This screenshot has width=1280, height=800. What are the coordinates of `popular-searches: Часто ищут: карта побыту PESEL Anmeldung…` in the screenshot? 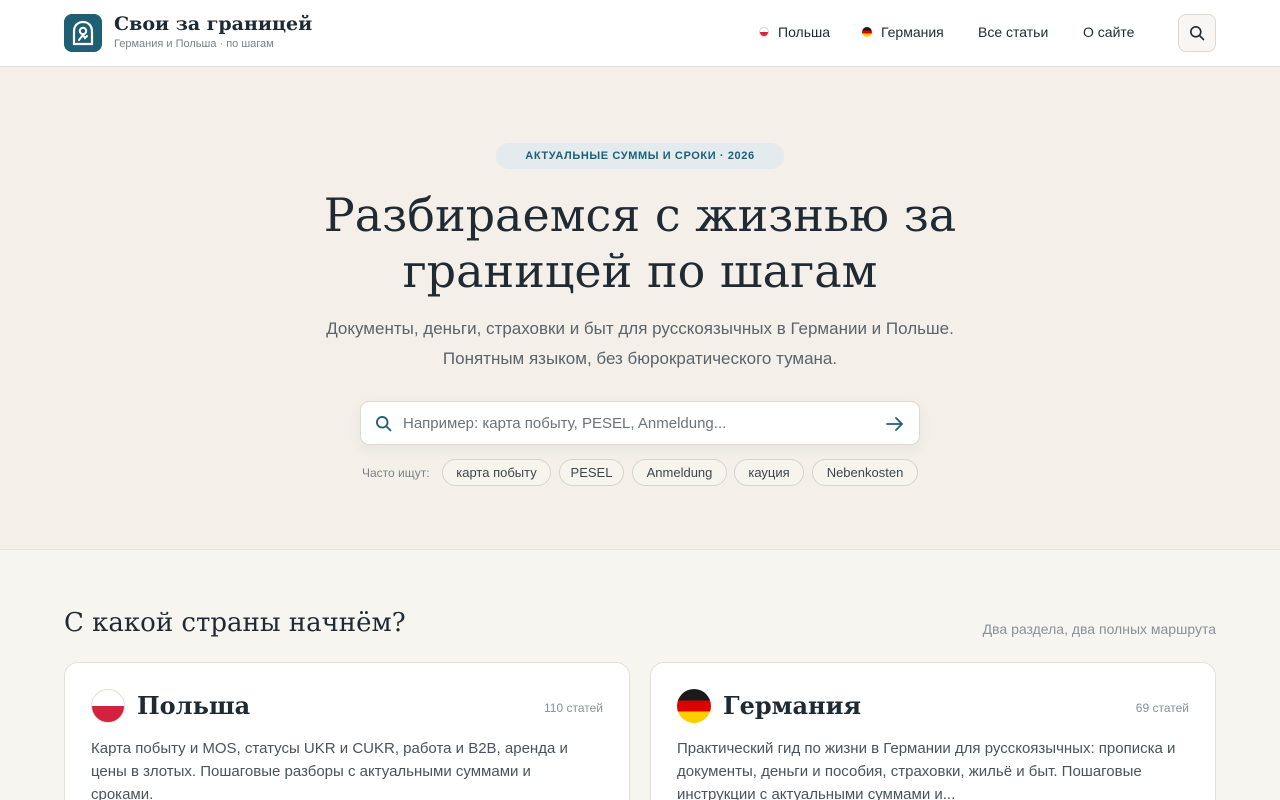 It's located at (640, 473).